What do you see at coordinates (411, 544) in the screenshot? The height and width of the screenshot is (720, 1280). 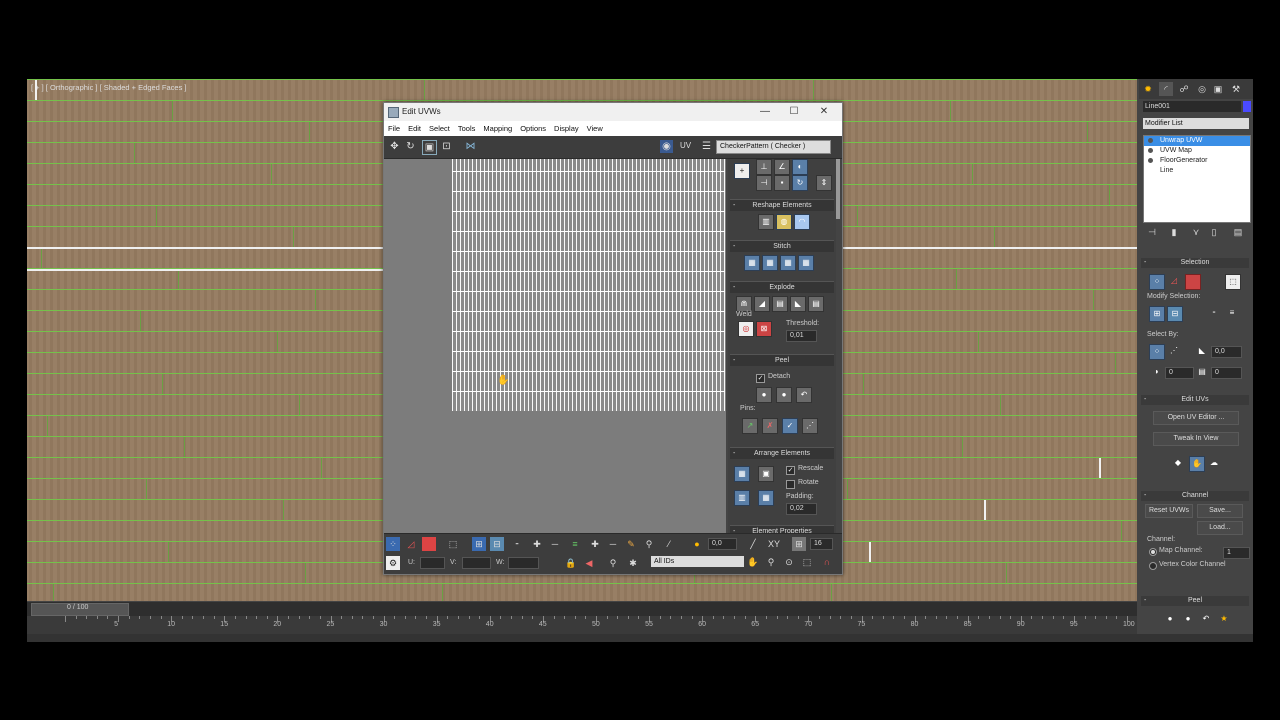 I see `edge-select-icon: ◿` at bounding box center [411, 544].